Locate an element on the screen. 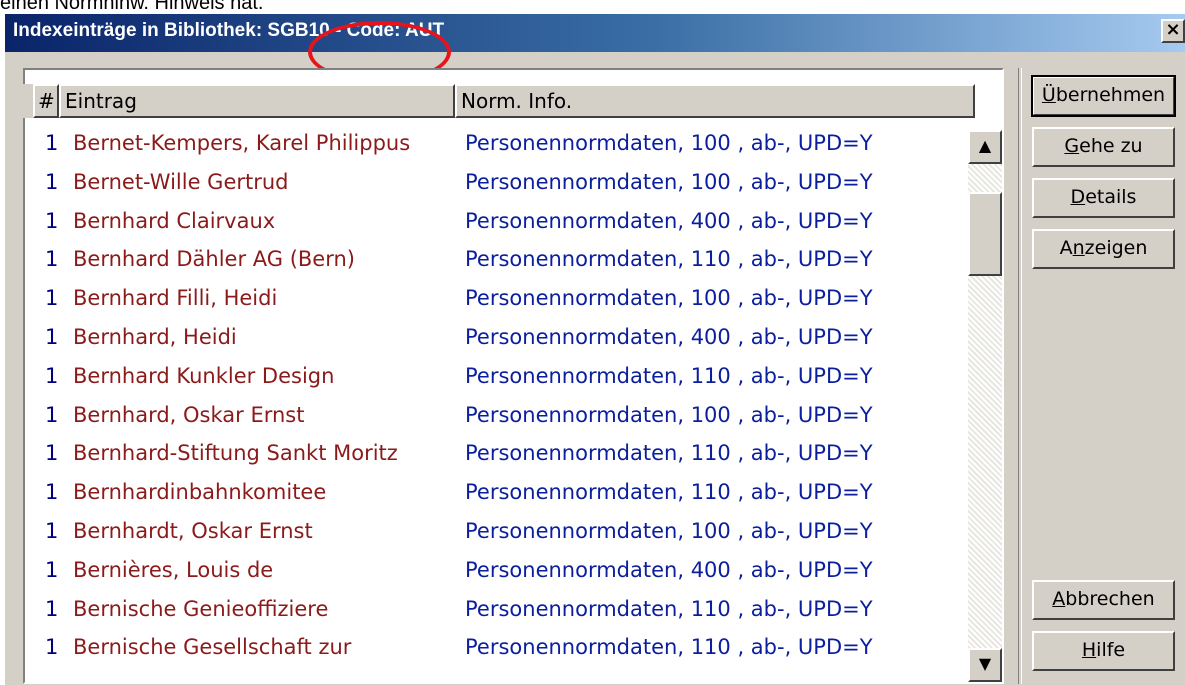 This screenshot has width=1185, height=685. row-entry: Bernhard, Oskar Ernst is located at coordinates (189, 414).